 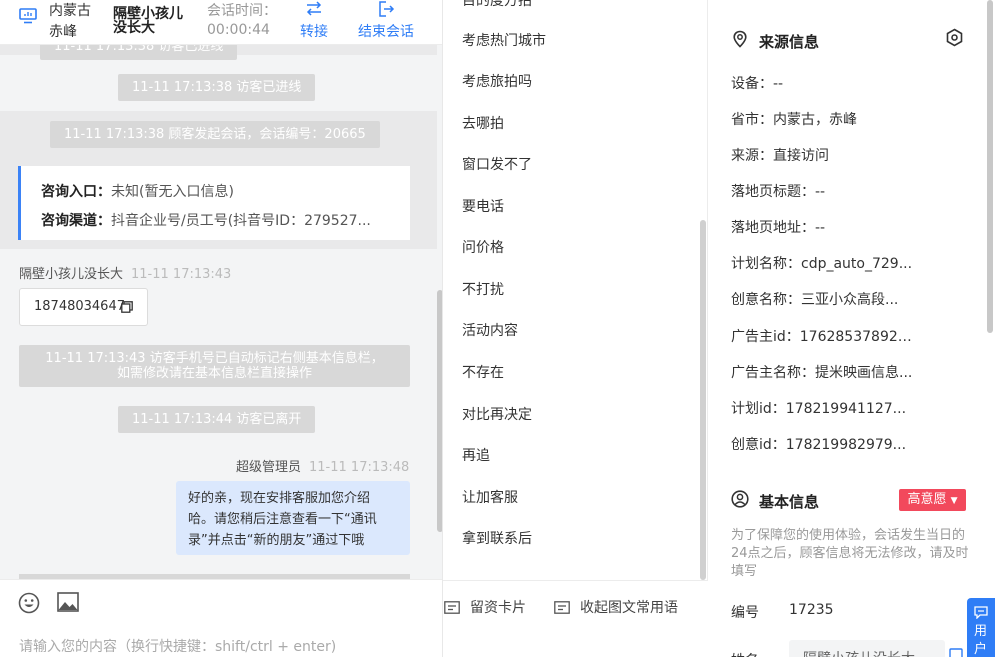 What do you see at coordinates (504, 40) in the screenshot?
I see `phrase-item: 考虑热门城市` at bounding box center [504, 40].